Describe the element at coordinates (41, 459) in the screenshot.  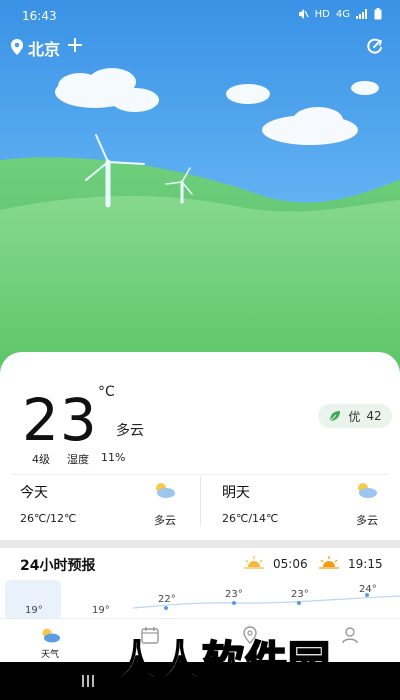
I see `wind-level: 4级` at that location.